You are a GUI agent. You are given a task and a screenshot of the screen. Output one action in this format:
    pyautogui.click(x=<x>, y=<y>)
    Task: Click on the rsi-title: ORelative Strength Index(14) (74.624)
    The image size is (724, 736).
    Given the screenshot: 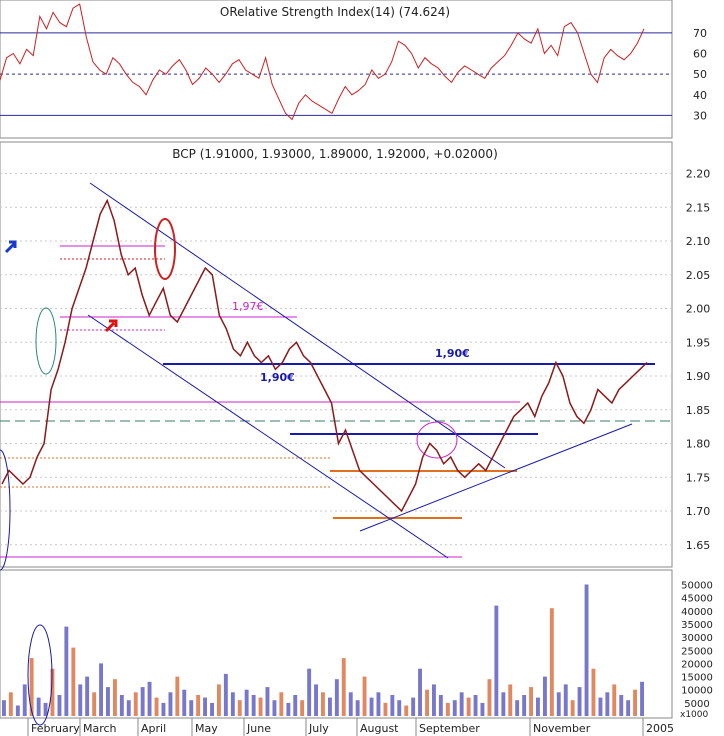 What is the action you would take?
    pyautogui.click(x=335, y=12)
    